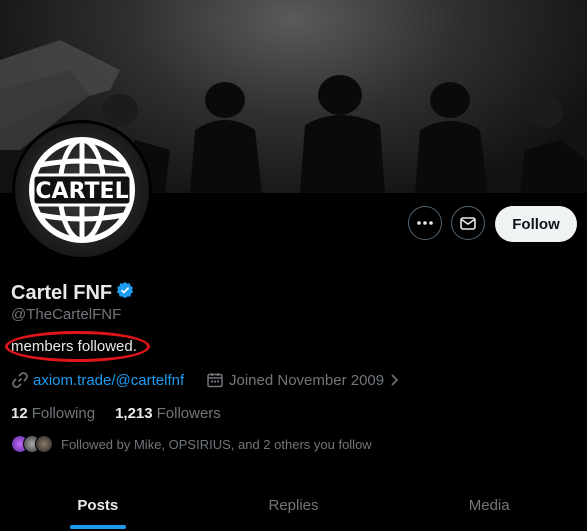 This screenshot has height=531, width=587. I want to click on following-label: Following, so click(63, 413).